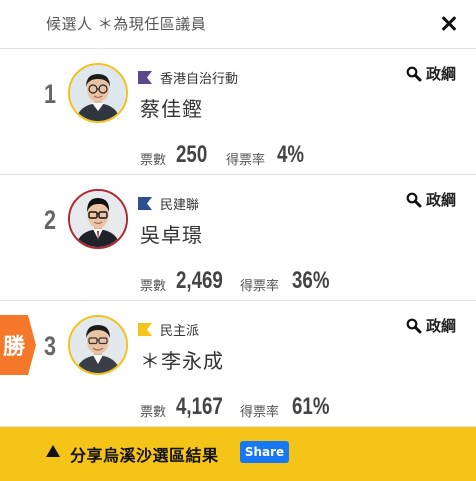 This screenshot has width=476, height=481. Describe the element at coordinates (238, 454) in the screenshot. I see `share-bar: 分享烏溪沙選區結果 Share` at that location.